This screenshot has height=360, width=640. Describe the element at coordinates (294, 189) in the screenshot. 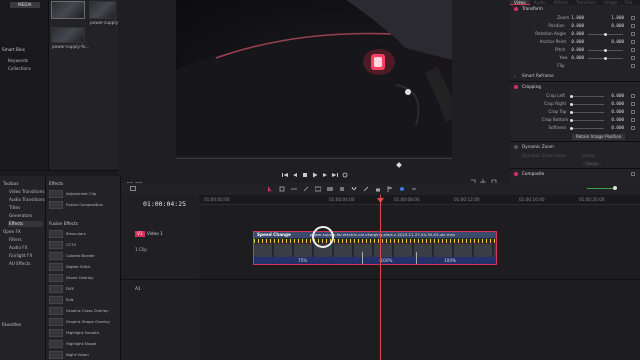

I see `dynamic-trim-icon` at that location.